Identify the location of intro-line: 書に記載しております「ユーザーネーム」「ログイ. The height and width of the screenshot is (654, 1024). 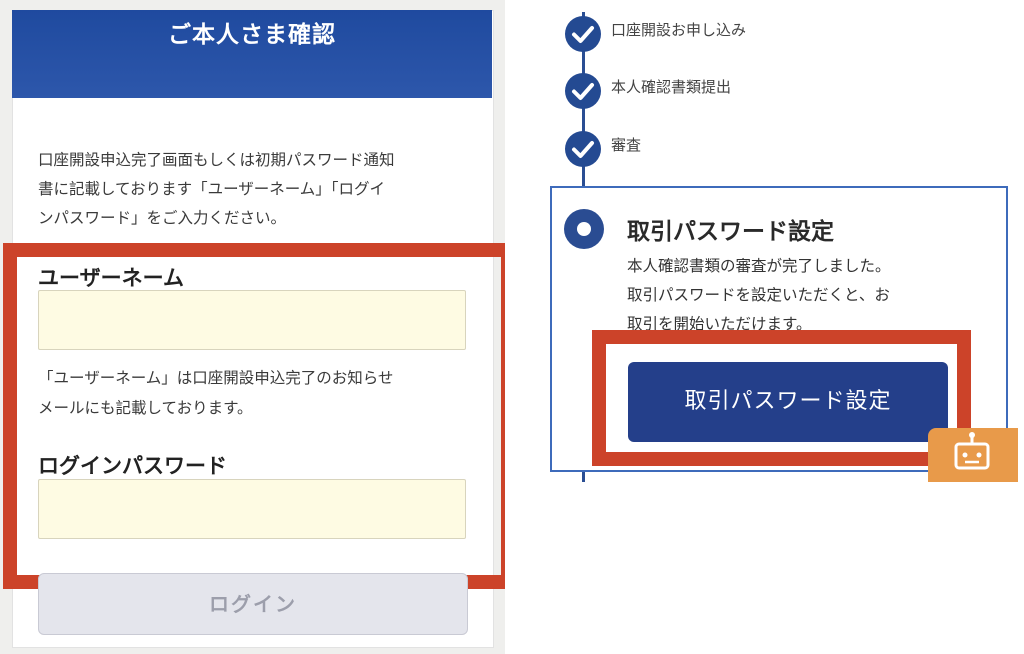
(212, 189).